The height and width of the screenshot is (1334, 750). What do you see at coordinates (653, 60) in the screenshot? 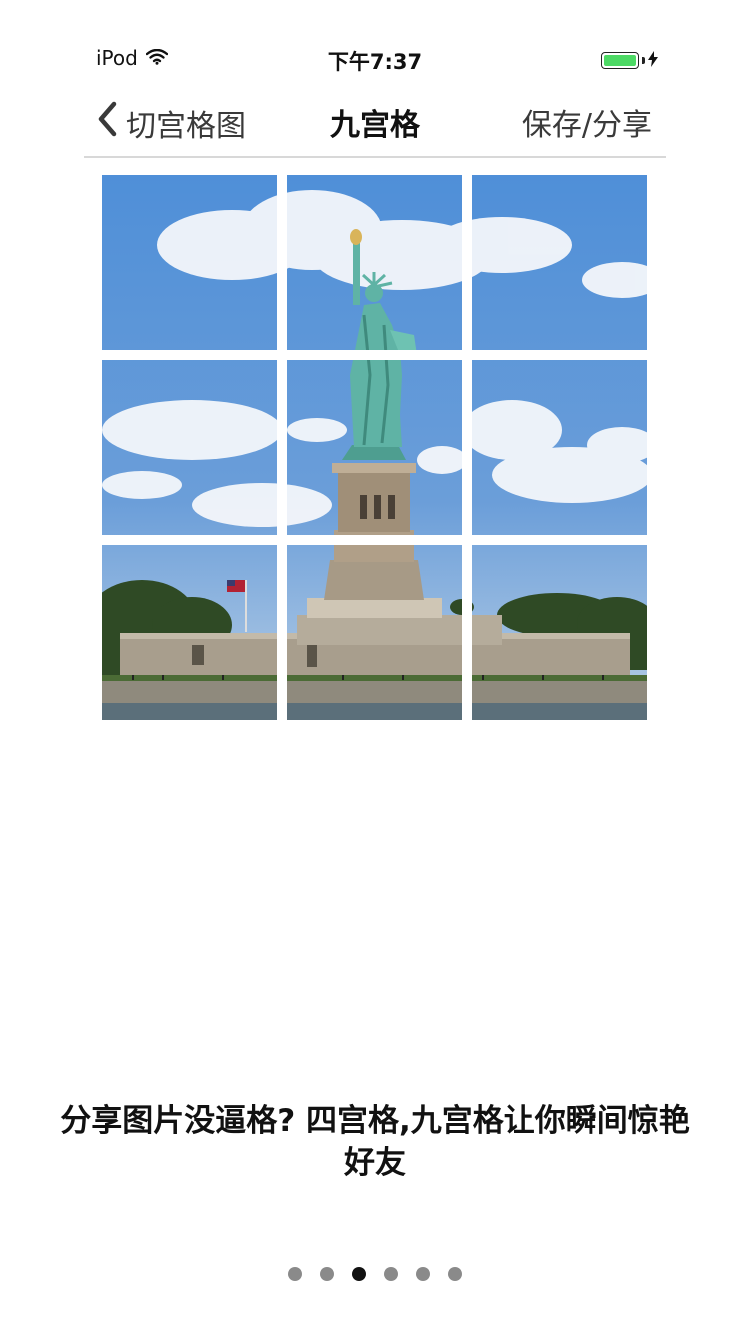
I see `charging-bolt-icon` at bounding box center [653, 60].